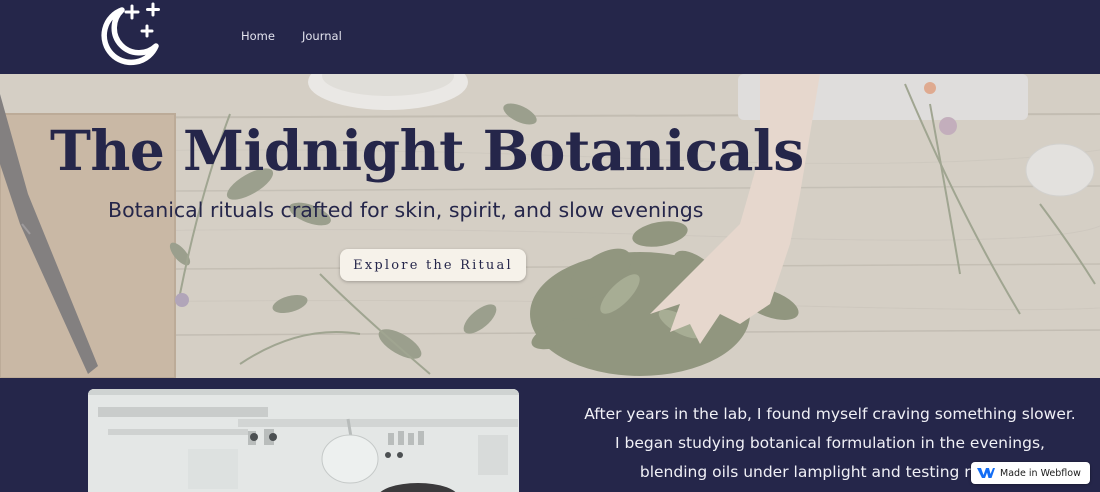 The height and width of the screenshot is (492, 1100). What do you see at coordinates (1040, 473) in the screenshot?
I see `badge-label: Made in Webflow` at bounding box center [1040, 473].